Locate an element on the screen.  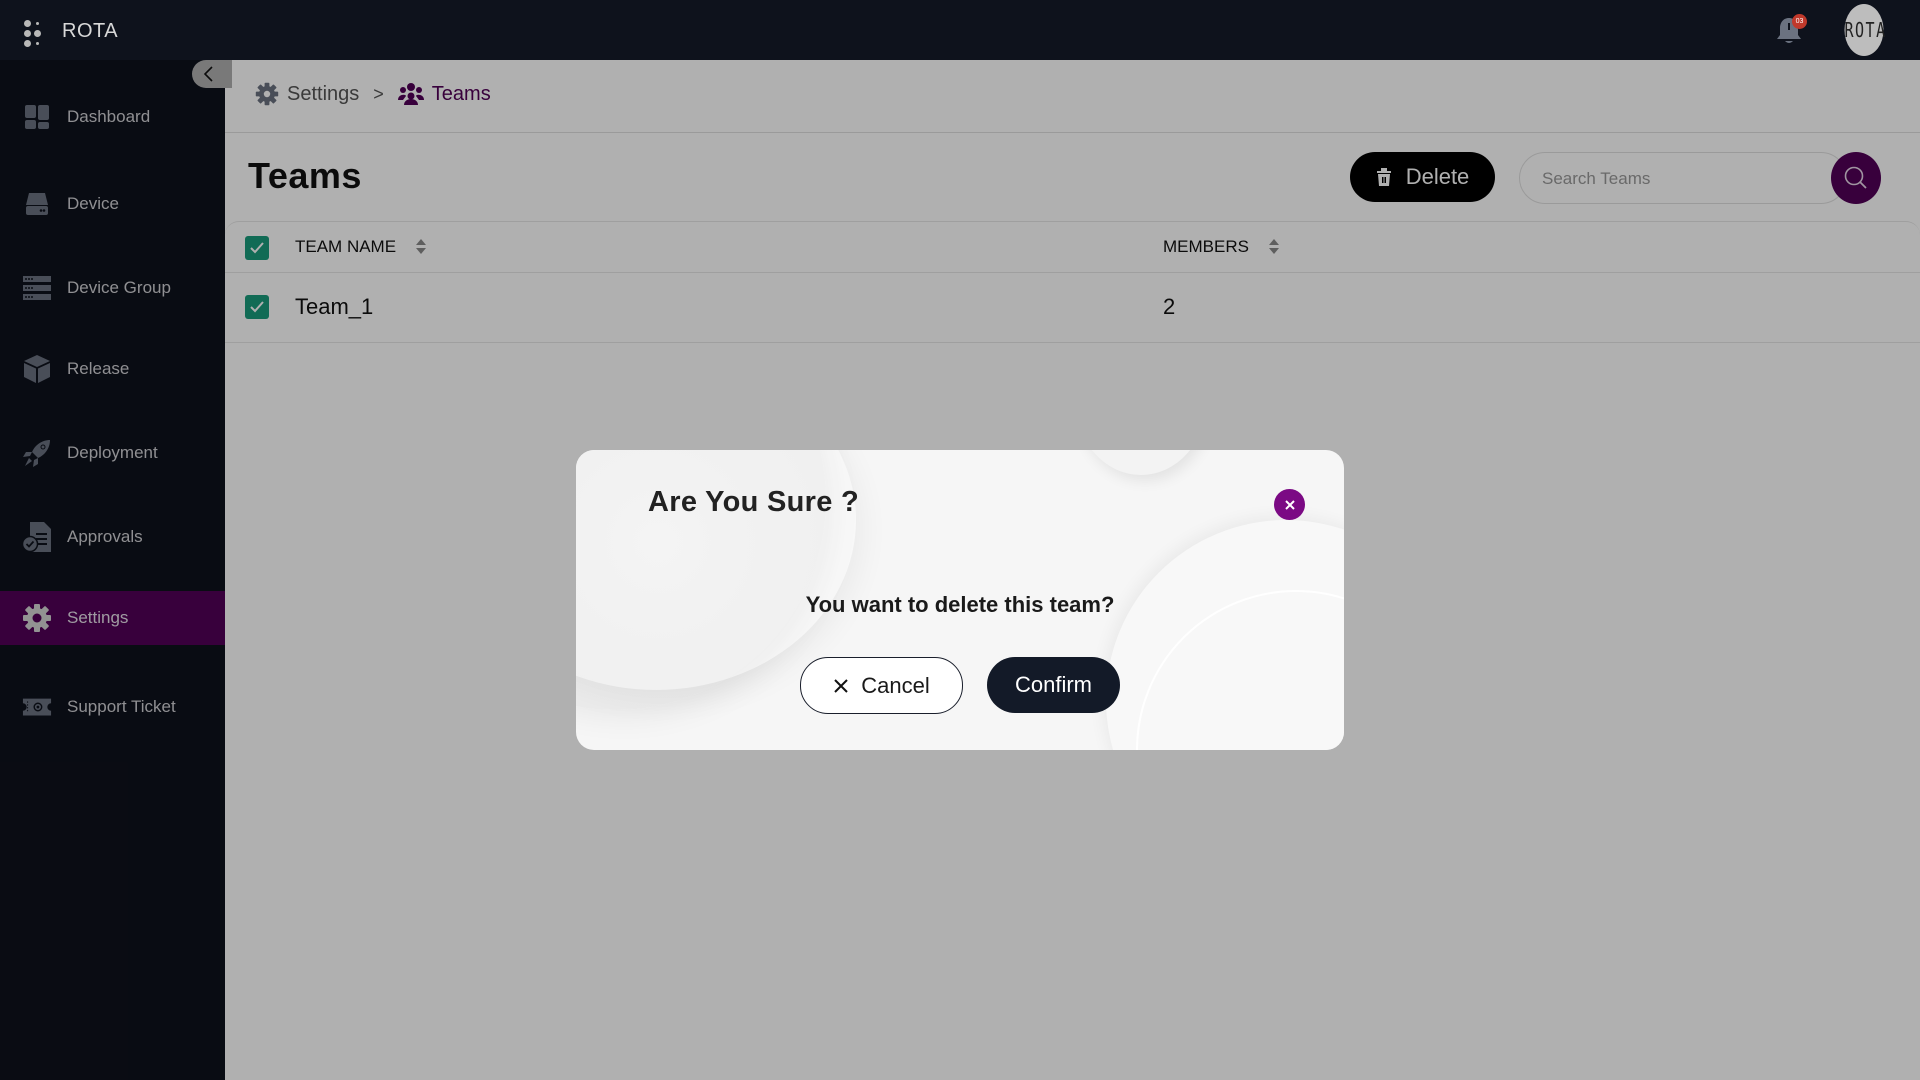
decor-circle is located at coordinates (1141, 462).